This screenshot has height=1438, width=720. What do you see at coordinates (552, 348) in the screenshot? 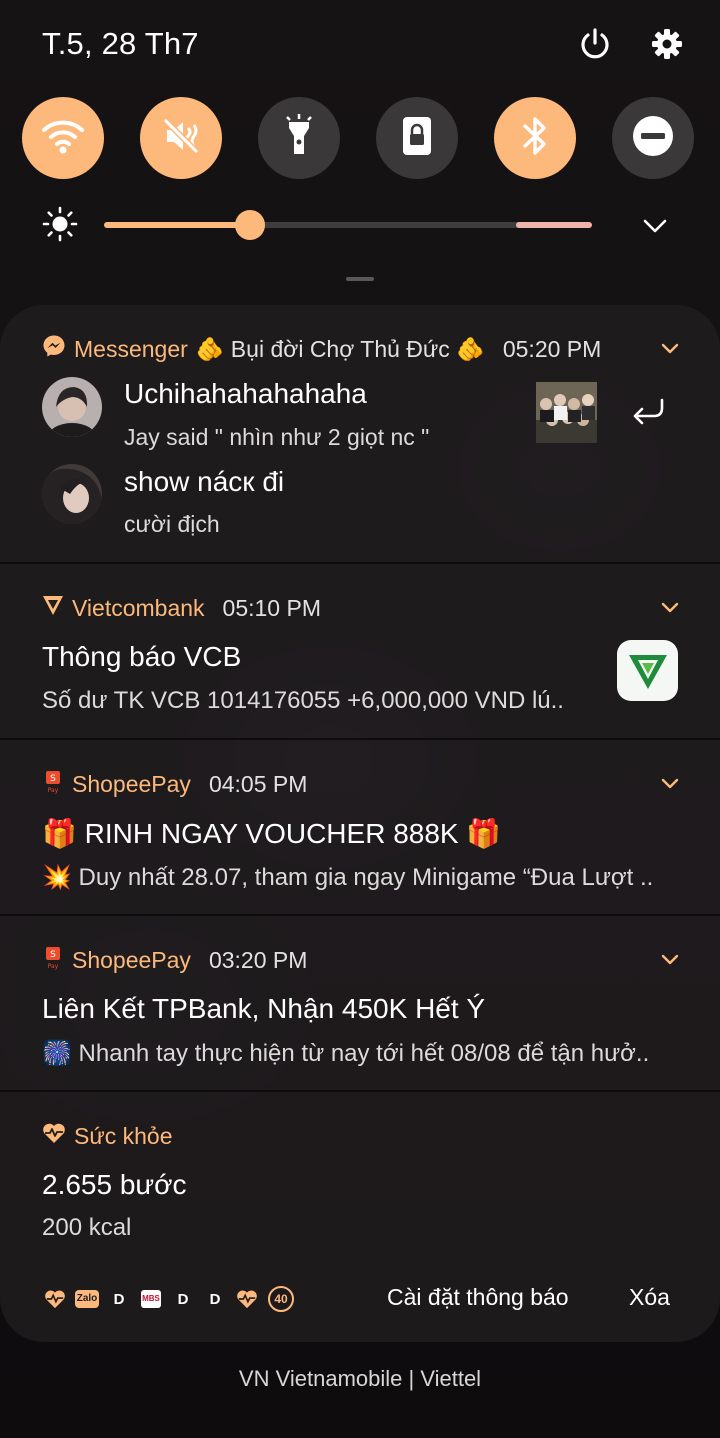
I see `messenger-time: 05:20 PM` at bounding box center [552, 348].